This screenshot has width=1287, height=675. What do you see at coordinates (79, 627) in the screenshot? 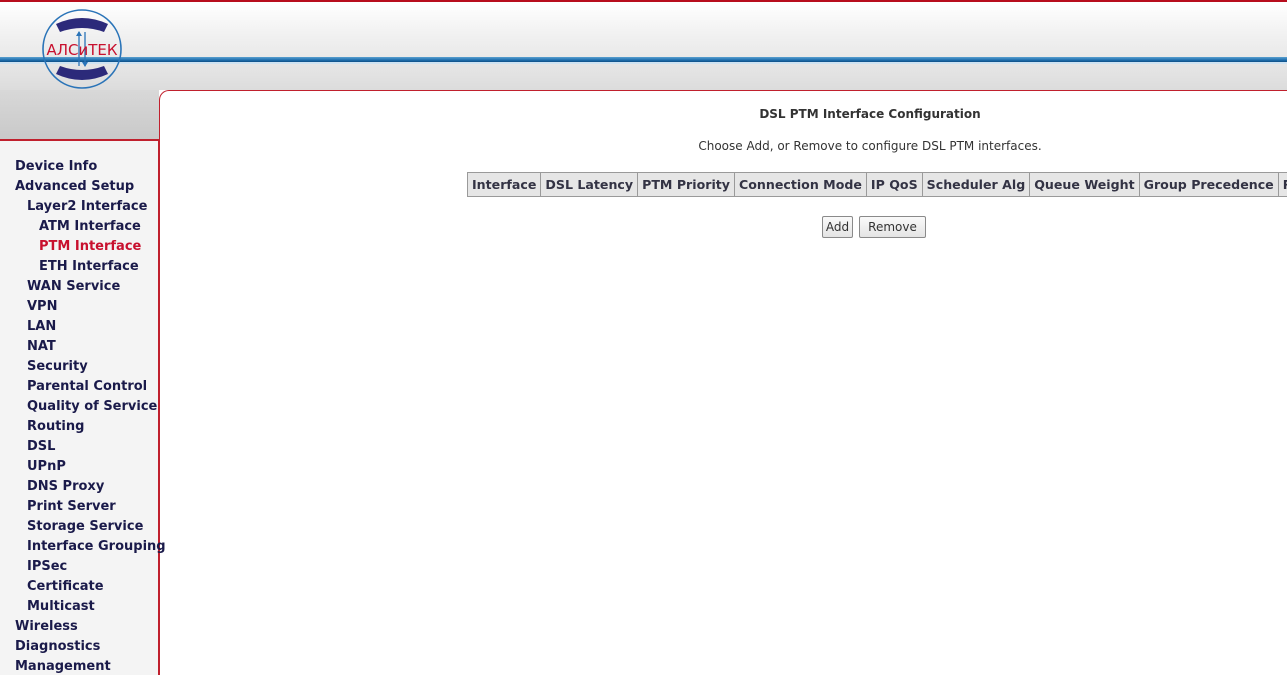
I see `menu-item-wireless: Wireless` at bounding box center [79, 627].